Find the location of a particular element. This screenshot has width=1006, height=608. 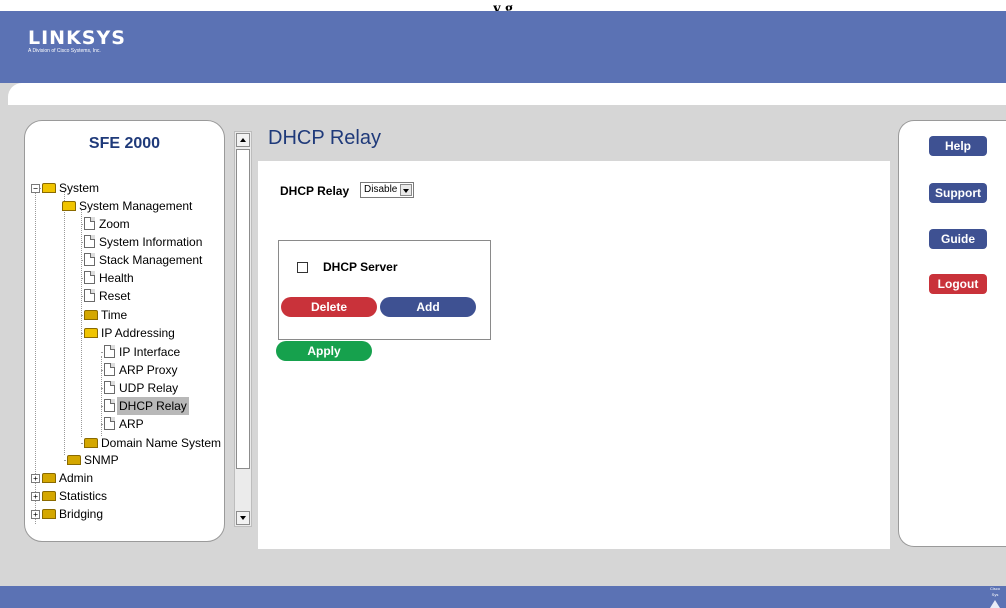

tree-item-ip-interface: IP Interface is located at coordinates (143, 352).